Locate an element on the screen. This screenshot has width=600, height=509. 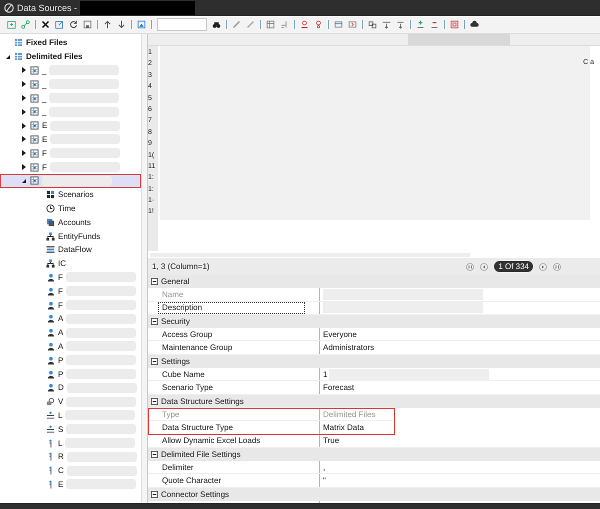
tree-item: Accounts is located at coordinates (70, 222).